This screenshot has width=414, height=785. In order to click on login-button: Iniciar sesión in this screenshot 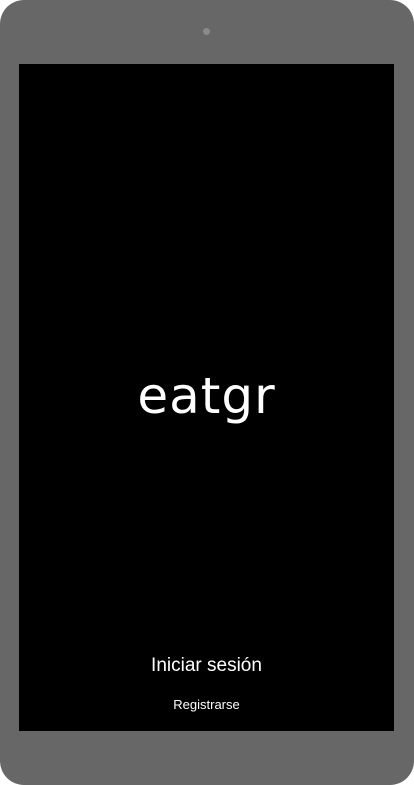, I will do `click(206, 666)`.